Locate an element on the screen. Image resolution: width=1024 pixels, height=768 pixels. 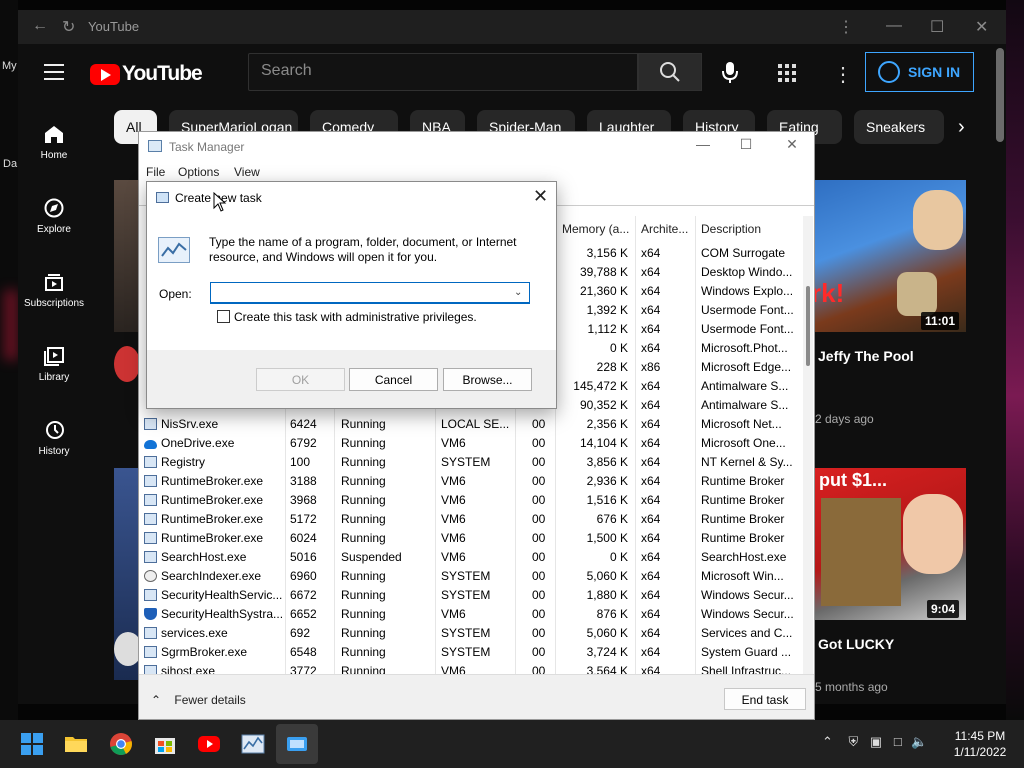
sidebar-item-library: Library is located at coordinates (54, 364).